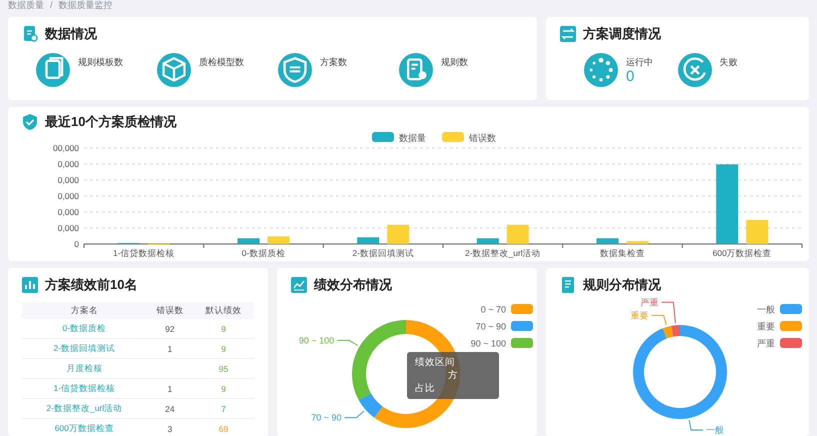  I want to click on tooltip-text: 占比, so click(425, 388).